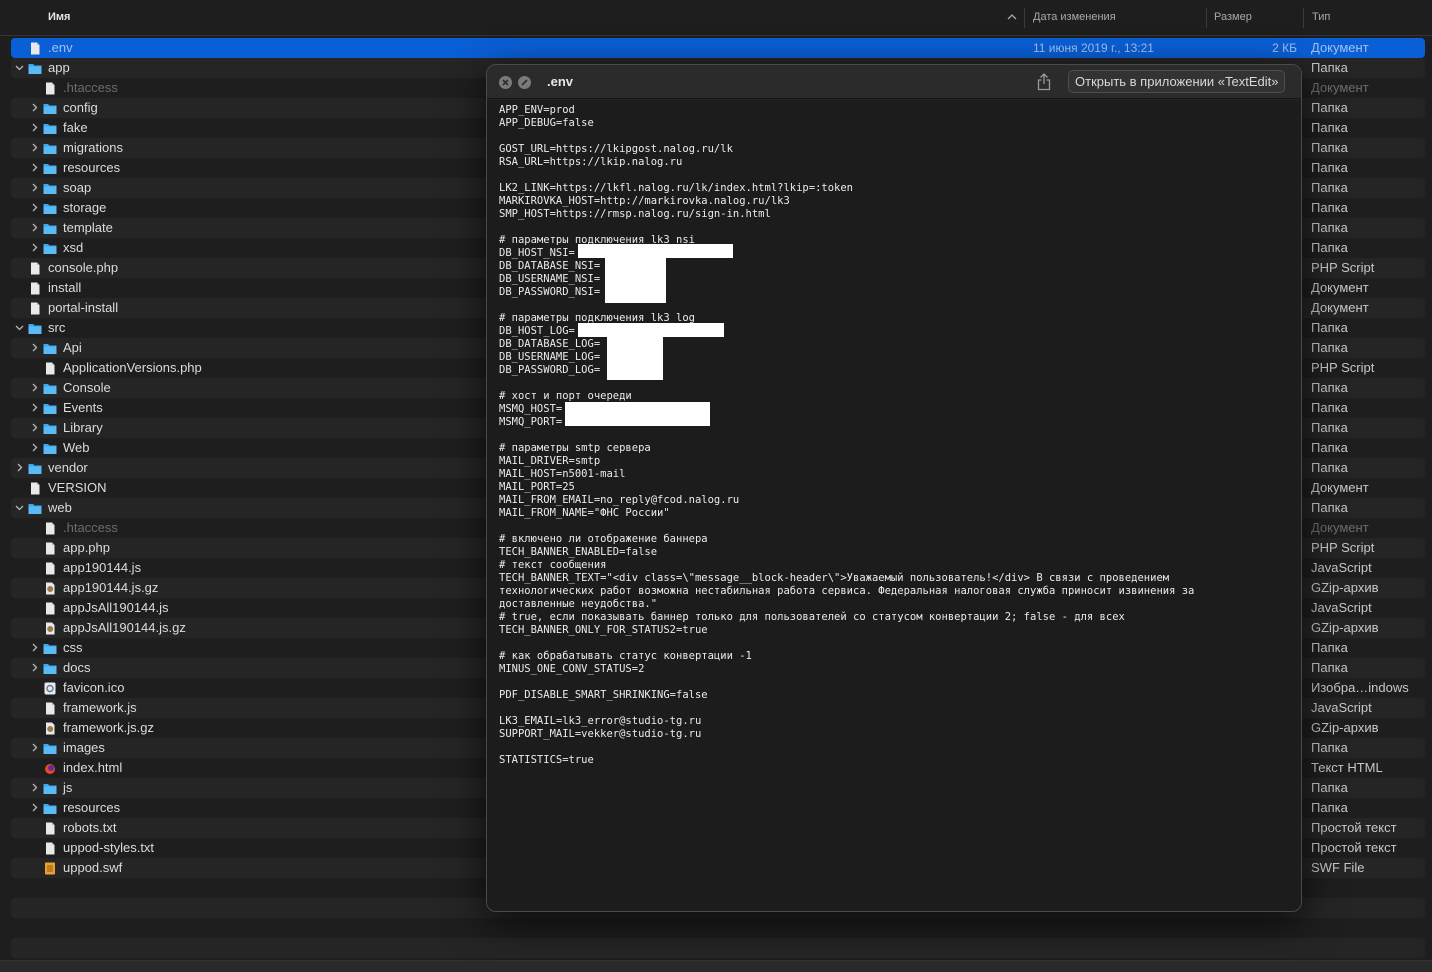 This screenshot has width=1432, height=972. What do you see at coordinates (524, 82) in the screenshot?
I see `fullscreen-button` at bounding box center [524, 82].